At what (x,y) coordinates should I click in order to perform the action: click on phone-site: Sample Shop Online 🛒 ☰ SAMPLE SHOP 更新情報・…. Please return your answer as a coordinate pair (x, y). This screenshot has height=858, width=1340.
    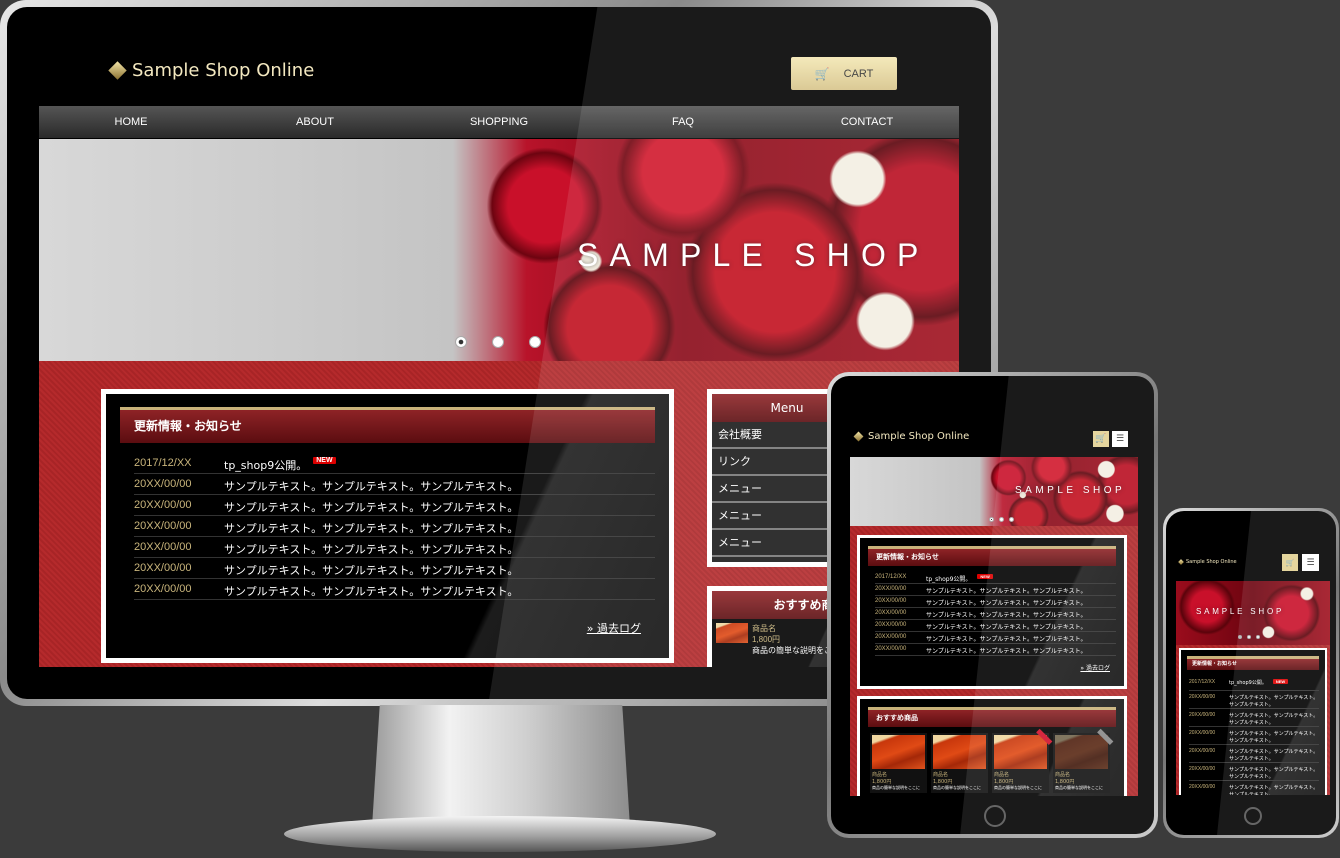
    Looking at the image, I should click on (1253, 666).